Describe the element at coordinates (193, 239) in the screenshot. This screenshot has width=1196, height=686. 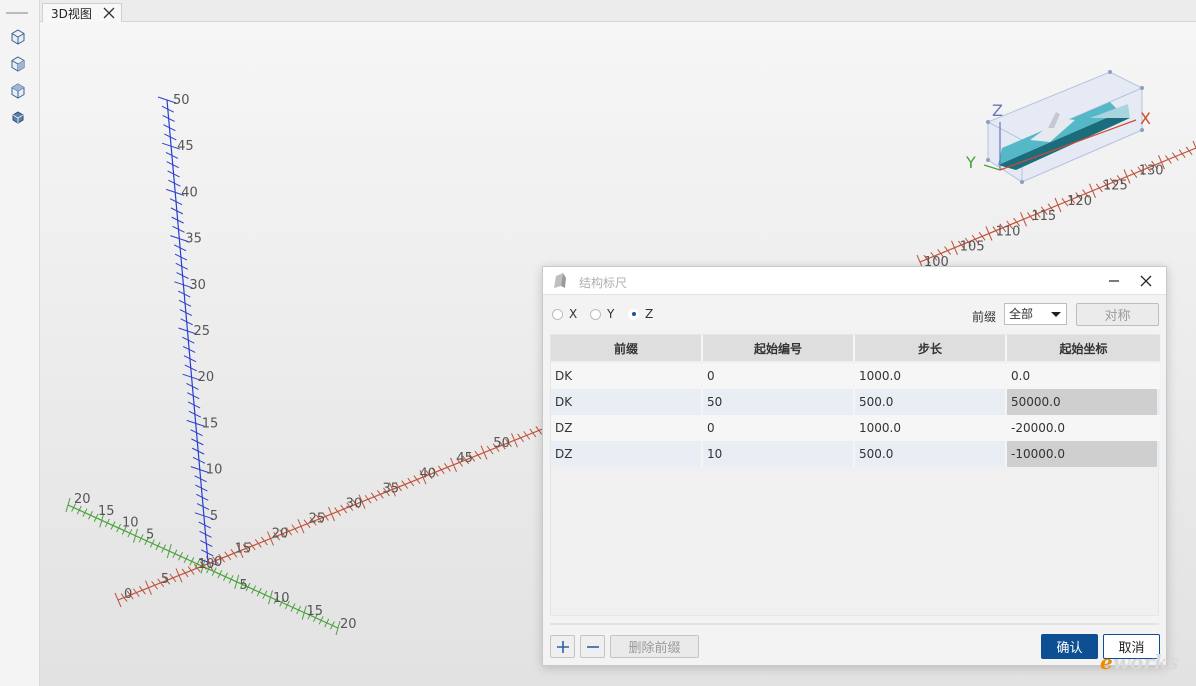
I see `z-axis-label: 35` at that location.